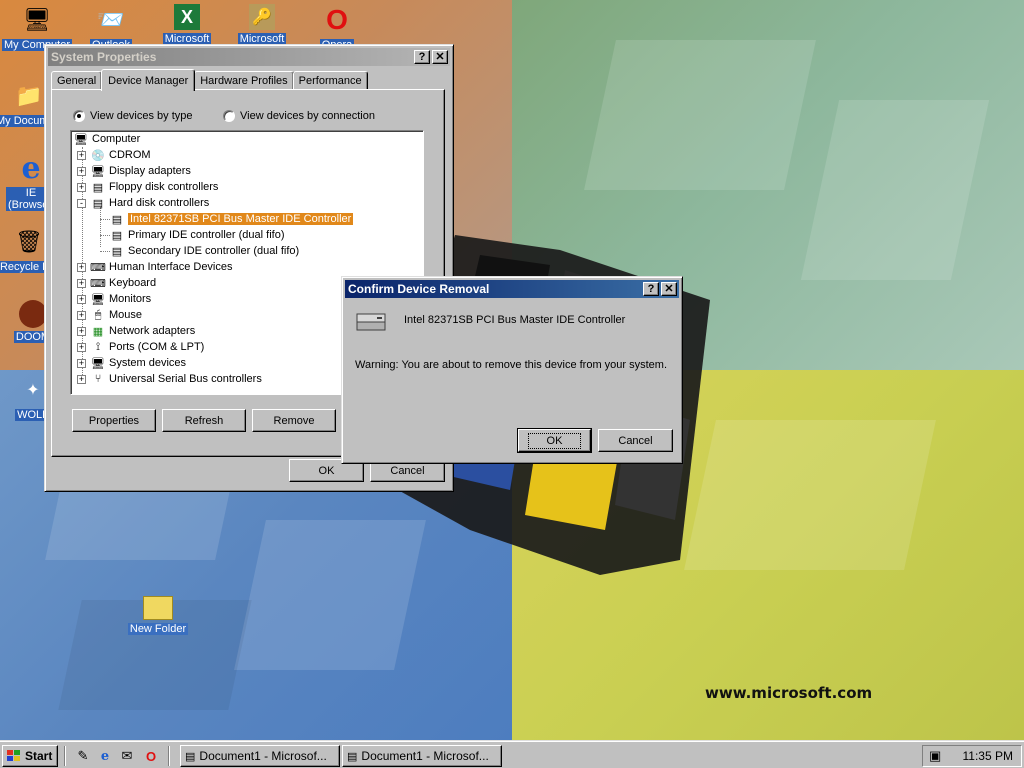 The width and height of the screenshot is (1024, 768). I want to click on start-button: Start, so click(30, 756).